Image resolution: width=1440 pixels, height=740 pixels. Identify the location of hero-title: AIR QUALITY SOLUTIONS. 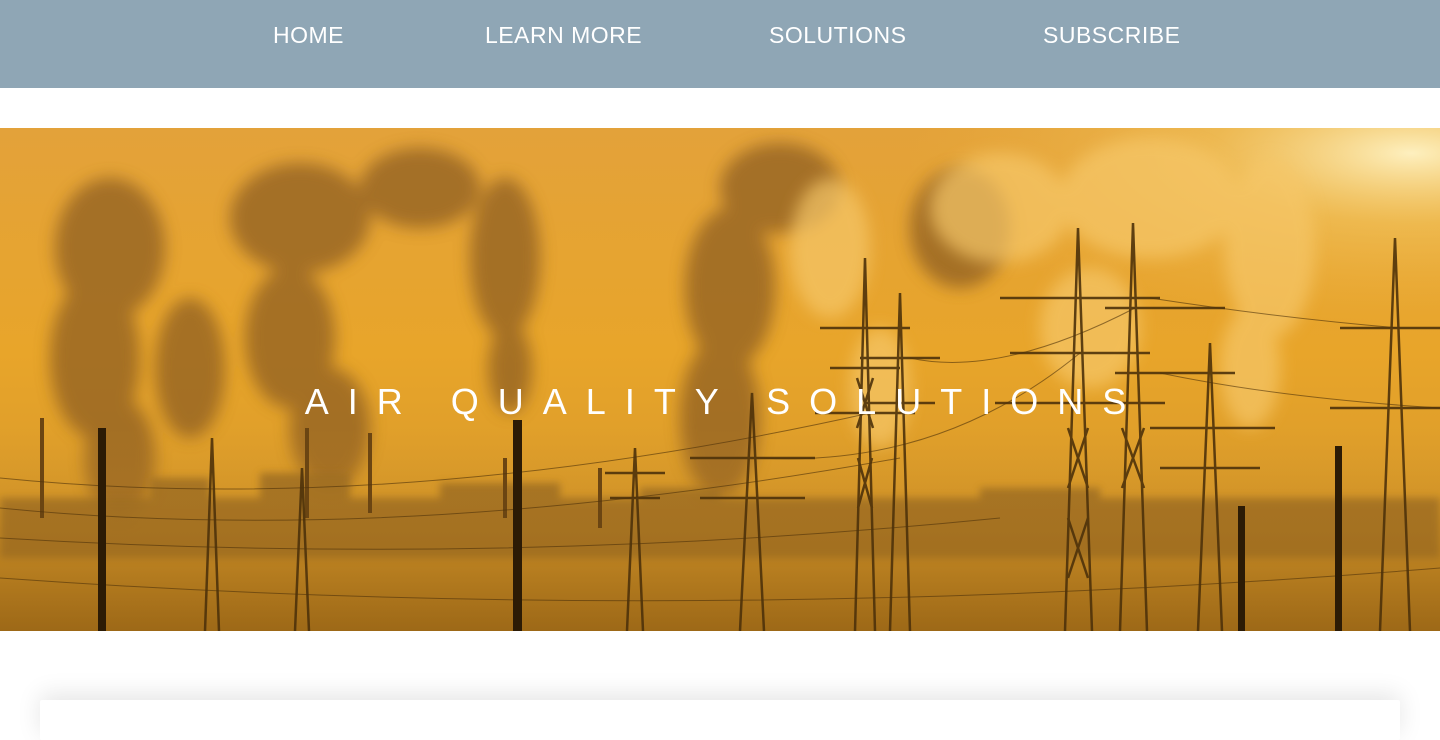
(725, 402).